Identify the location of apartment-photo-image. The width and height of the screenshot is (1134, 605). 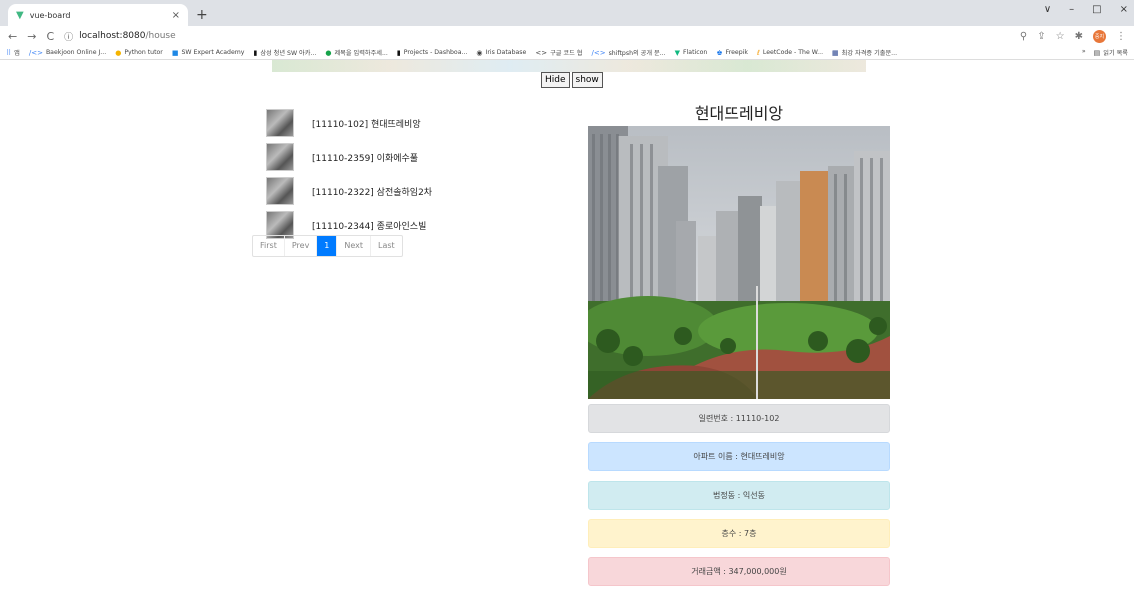
(739, 262).